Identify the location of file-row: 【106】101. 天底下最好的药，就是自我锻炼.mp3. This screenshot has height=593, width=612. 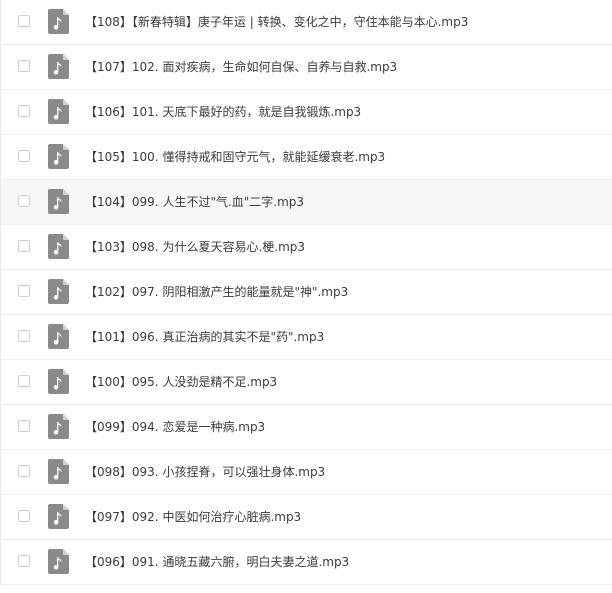
(306, 112).